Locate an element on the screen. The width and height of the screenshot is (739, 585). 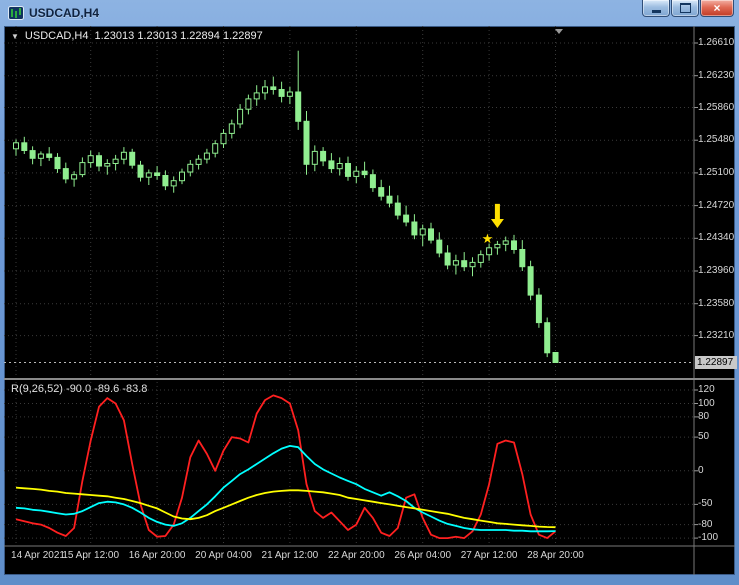
time-axis-label: 22 Apr 20:00 is located at coordinates (356, 555).